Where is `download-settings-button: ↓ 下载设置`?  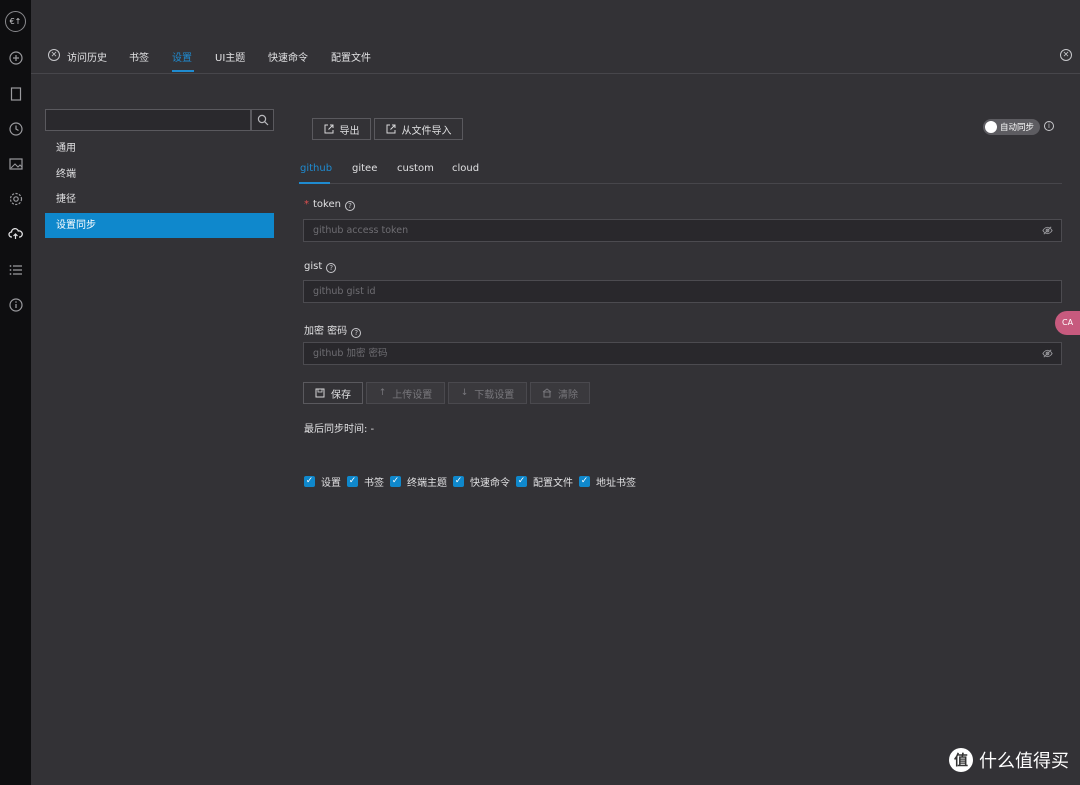 download-settings-button: ↓ 下载设置 is located at coordinates (487, 393).